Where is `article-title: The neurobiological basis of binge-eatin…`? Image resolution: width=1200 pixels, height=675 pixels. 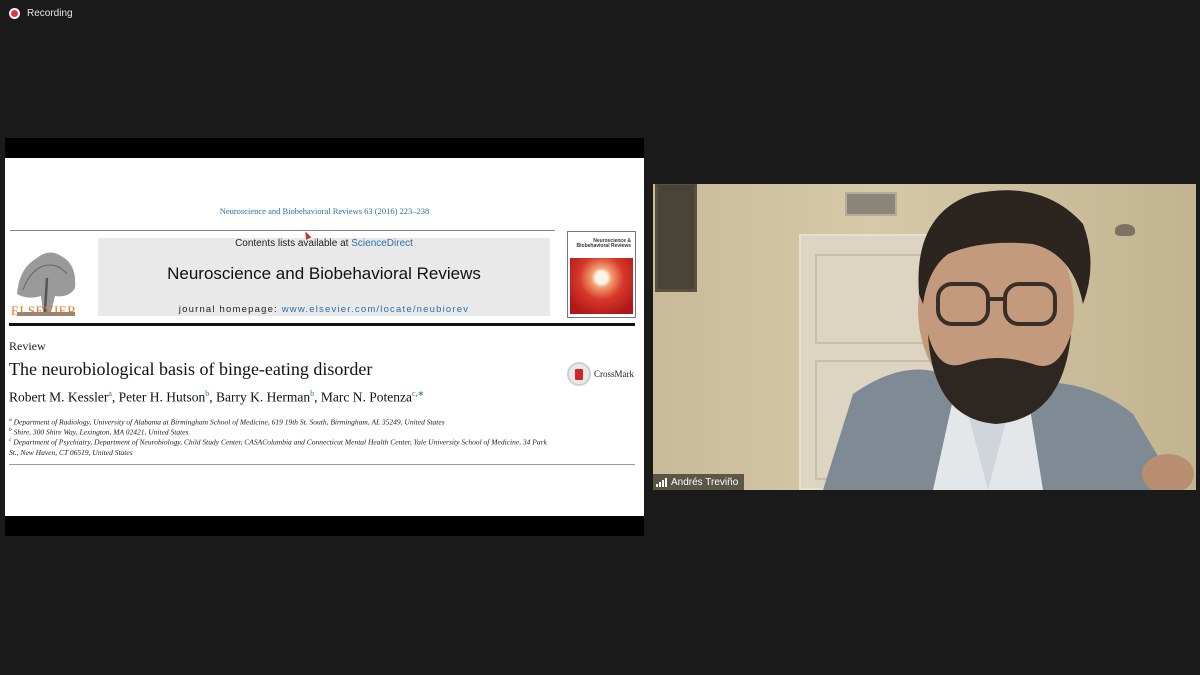
article-title: The neurobiological basis of binge-eatin… is located at coordinates (191, 369).